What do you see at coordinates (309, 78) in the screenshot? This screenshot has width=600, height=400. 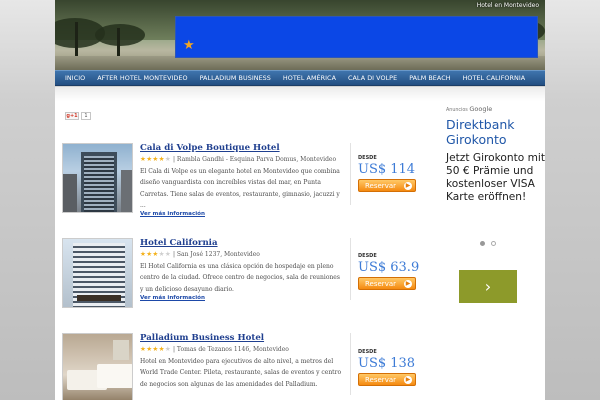 I see `nav-item-hotel-america: HOTEL AMÉRICA` at bounding box center [309, 78].